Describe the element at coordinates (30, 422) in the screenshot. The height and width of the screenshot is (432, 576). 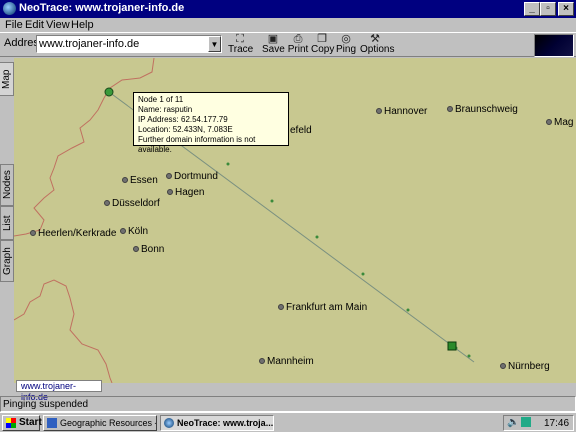
I see `start-label: Start` at that location.